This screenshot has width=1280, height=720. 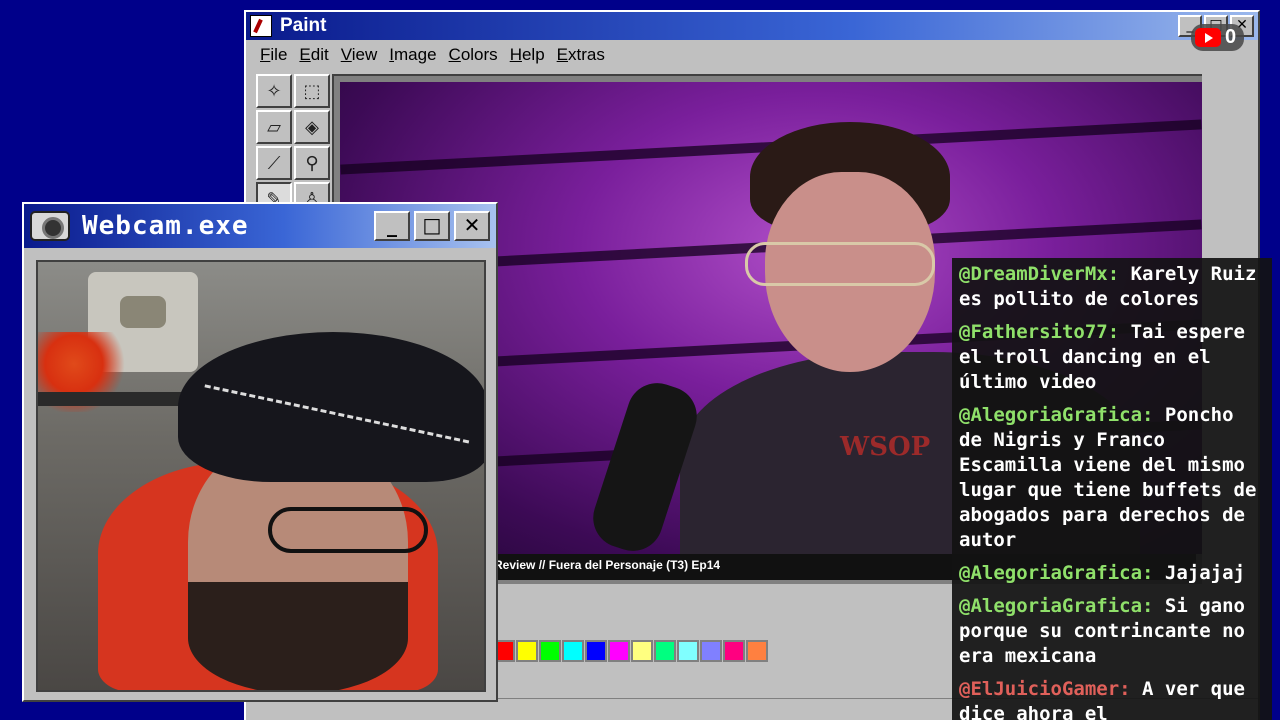 What do you see at coordinates (581, 55) in the screenshot?
I see `menu-extras: Extras` at bounding box center [581, 55].